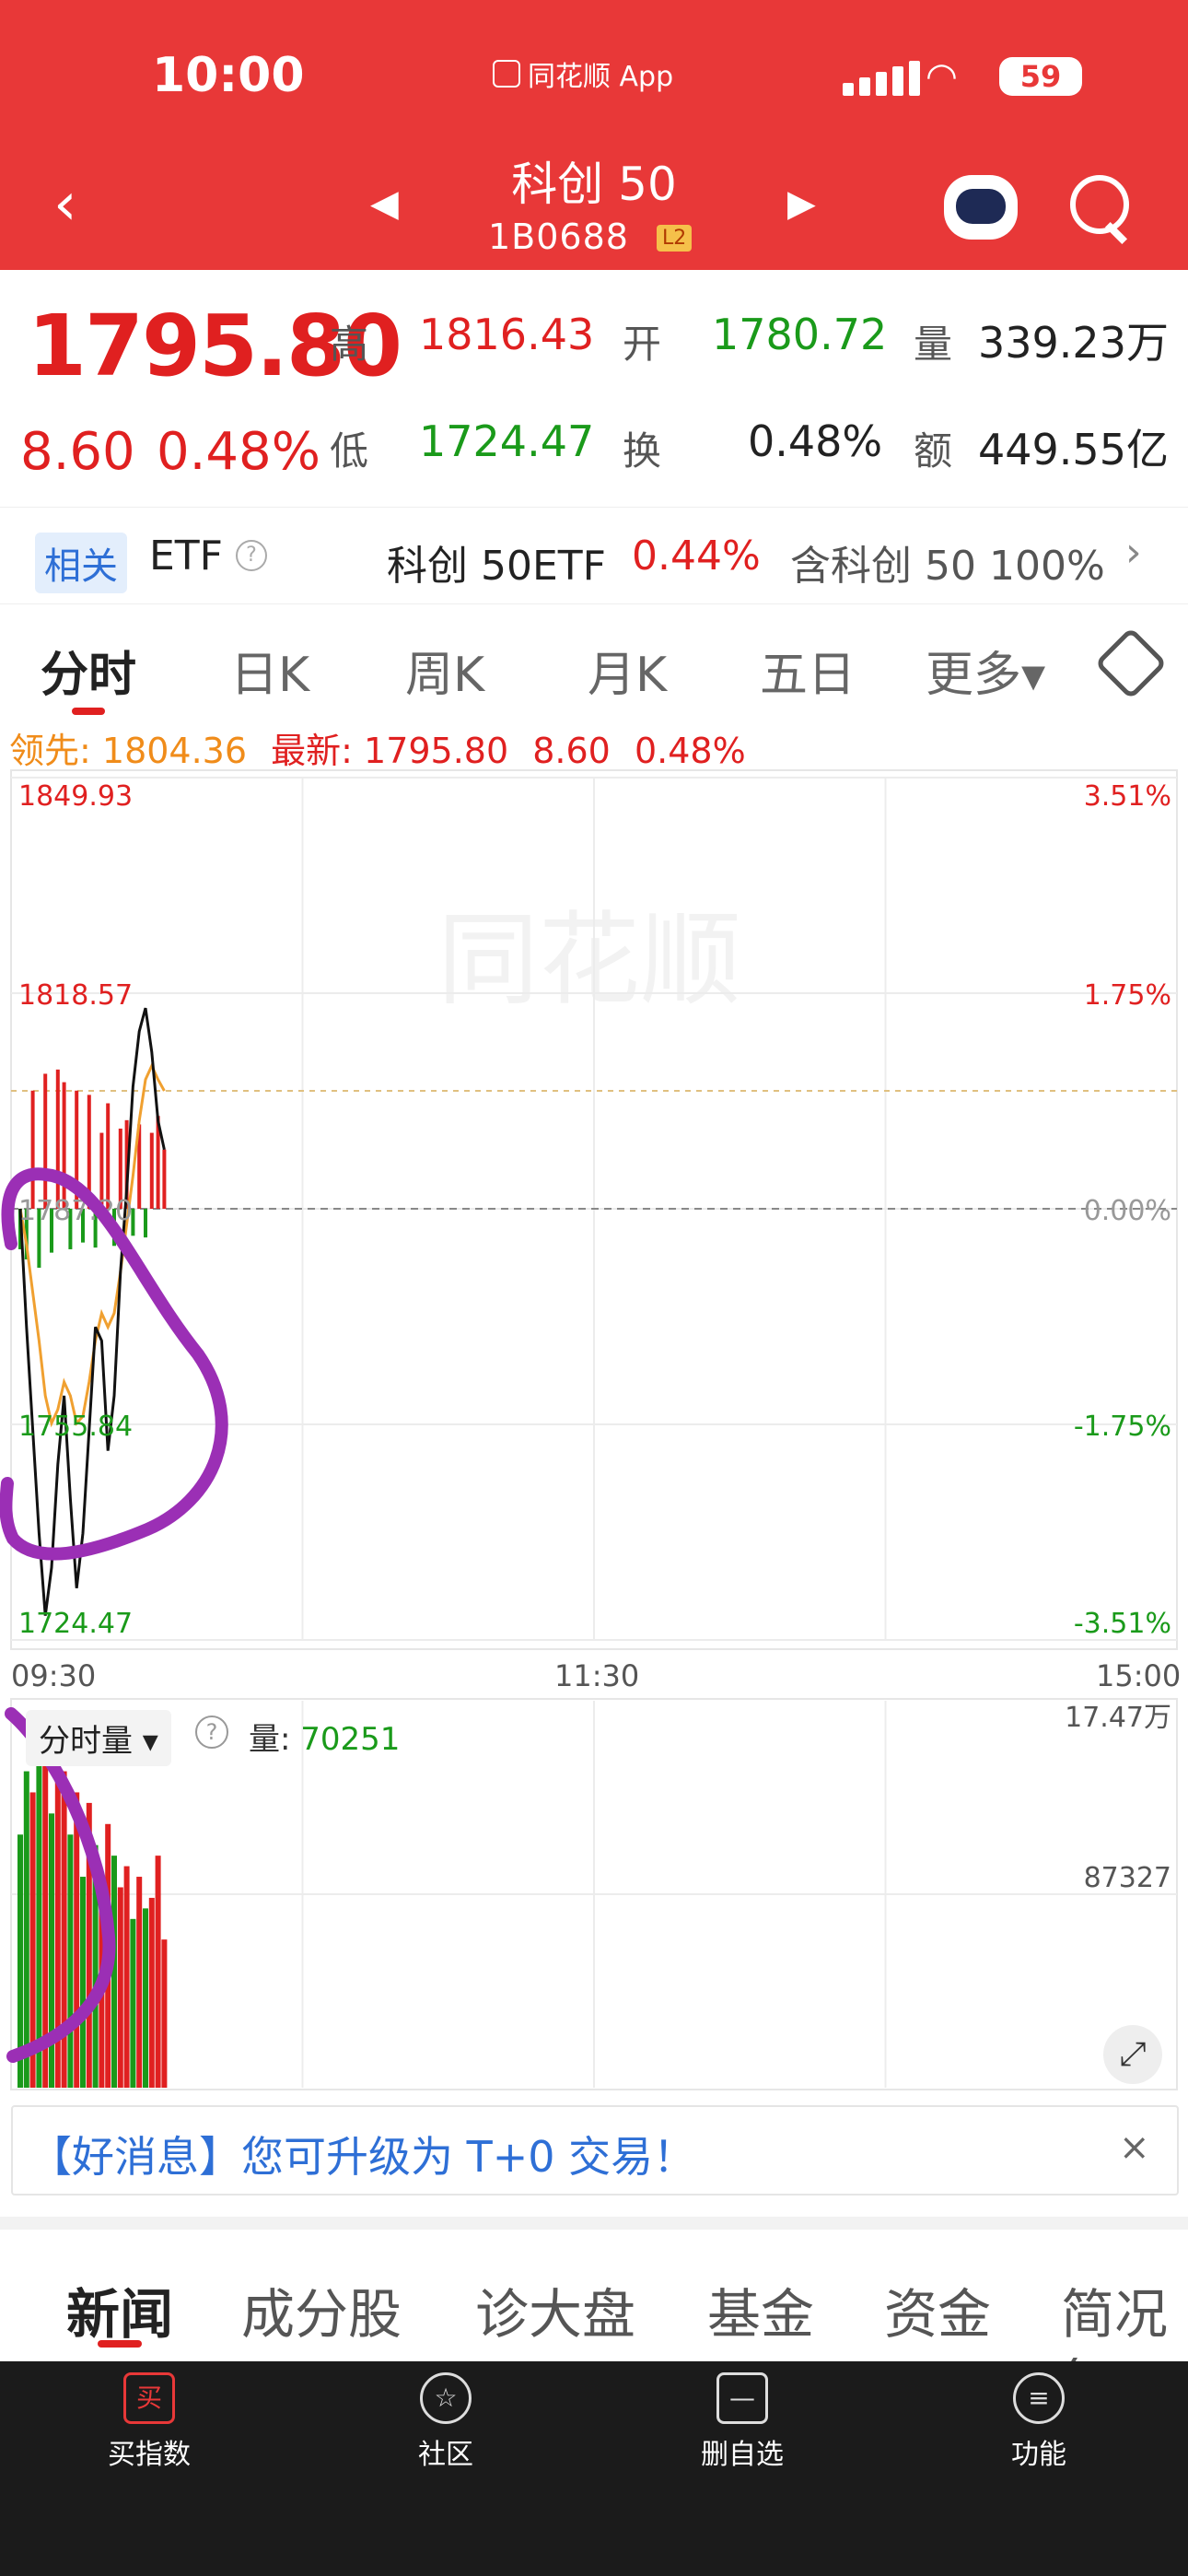 The width and height of the screenshot is (1188, 2576). I want to click on volume-readout-label: 量:, so click(275, 1739).